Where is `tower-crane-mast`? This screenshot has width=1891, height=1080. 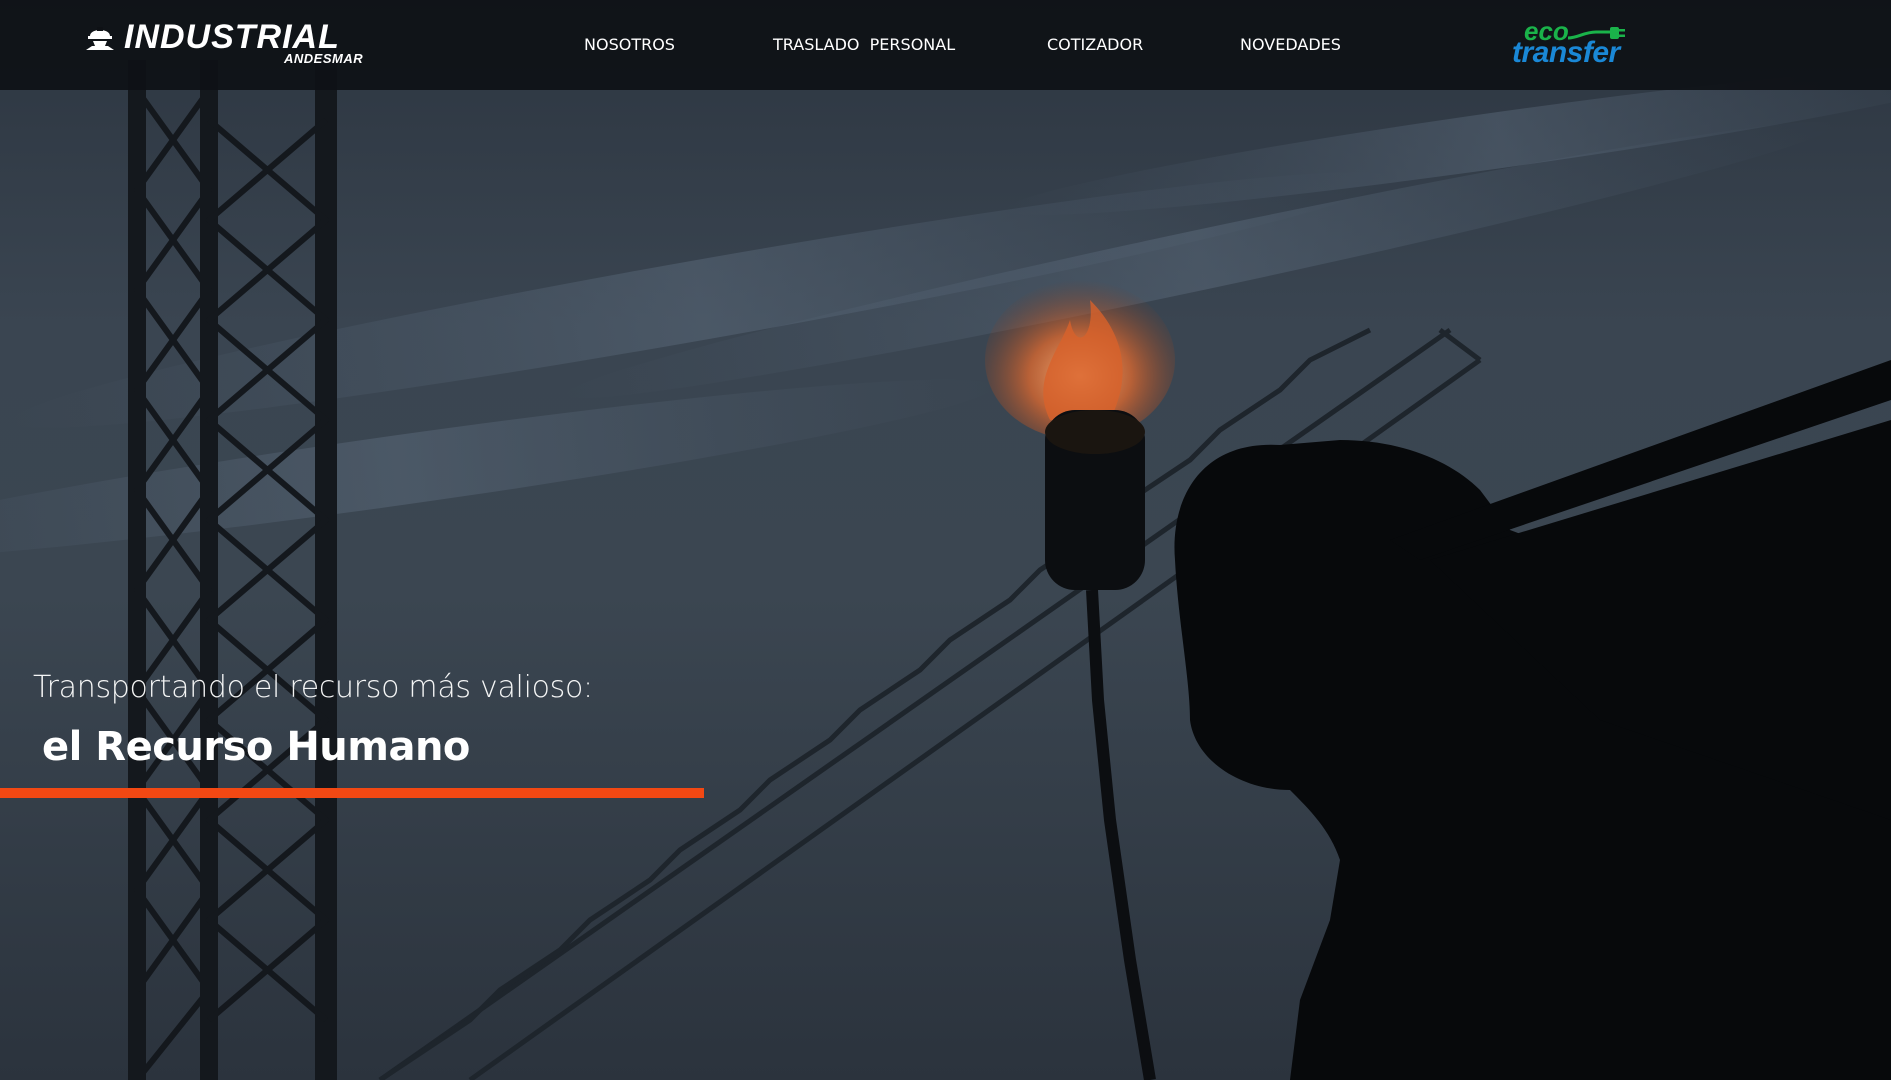
tower-crane-mast is located at coordinates (232, 570).